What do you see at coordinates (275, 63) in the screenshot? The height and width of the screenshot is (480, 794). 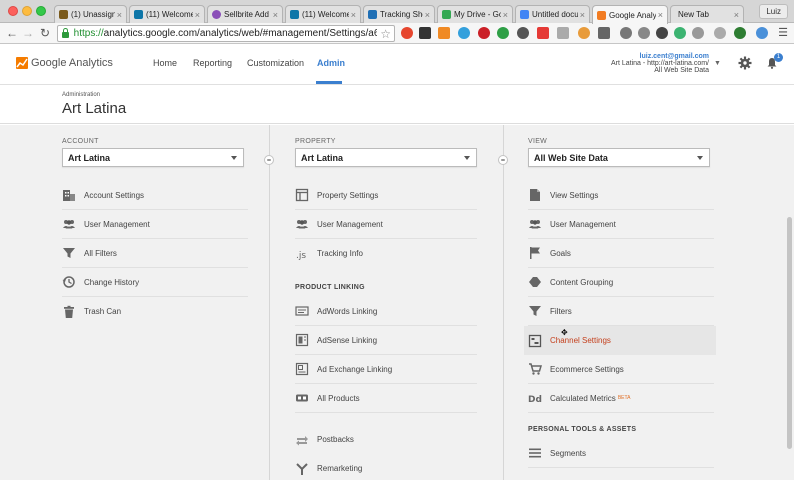 I see `nav-customization: Customization` at bounding box center [275, 63].